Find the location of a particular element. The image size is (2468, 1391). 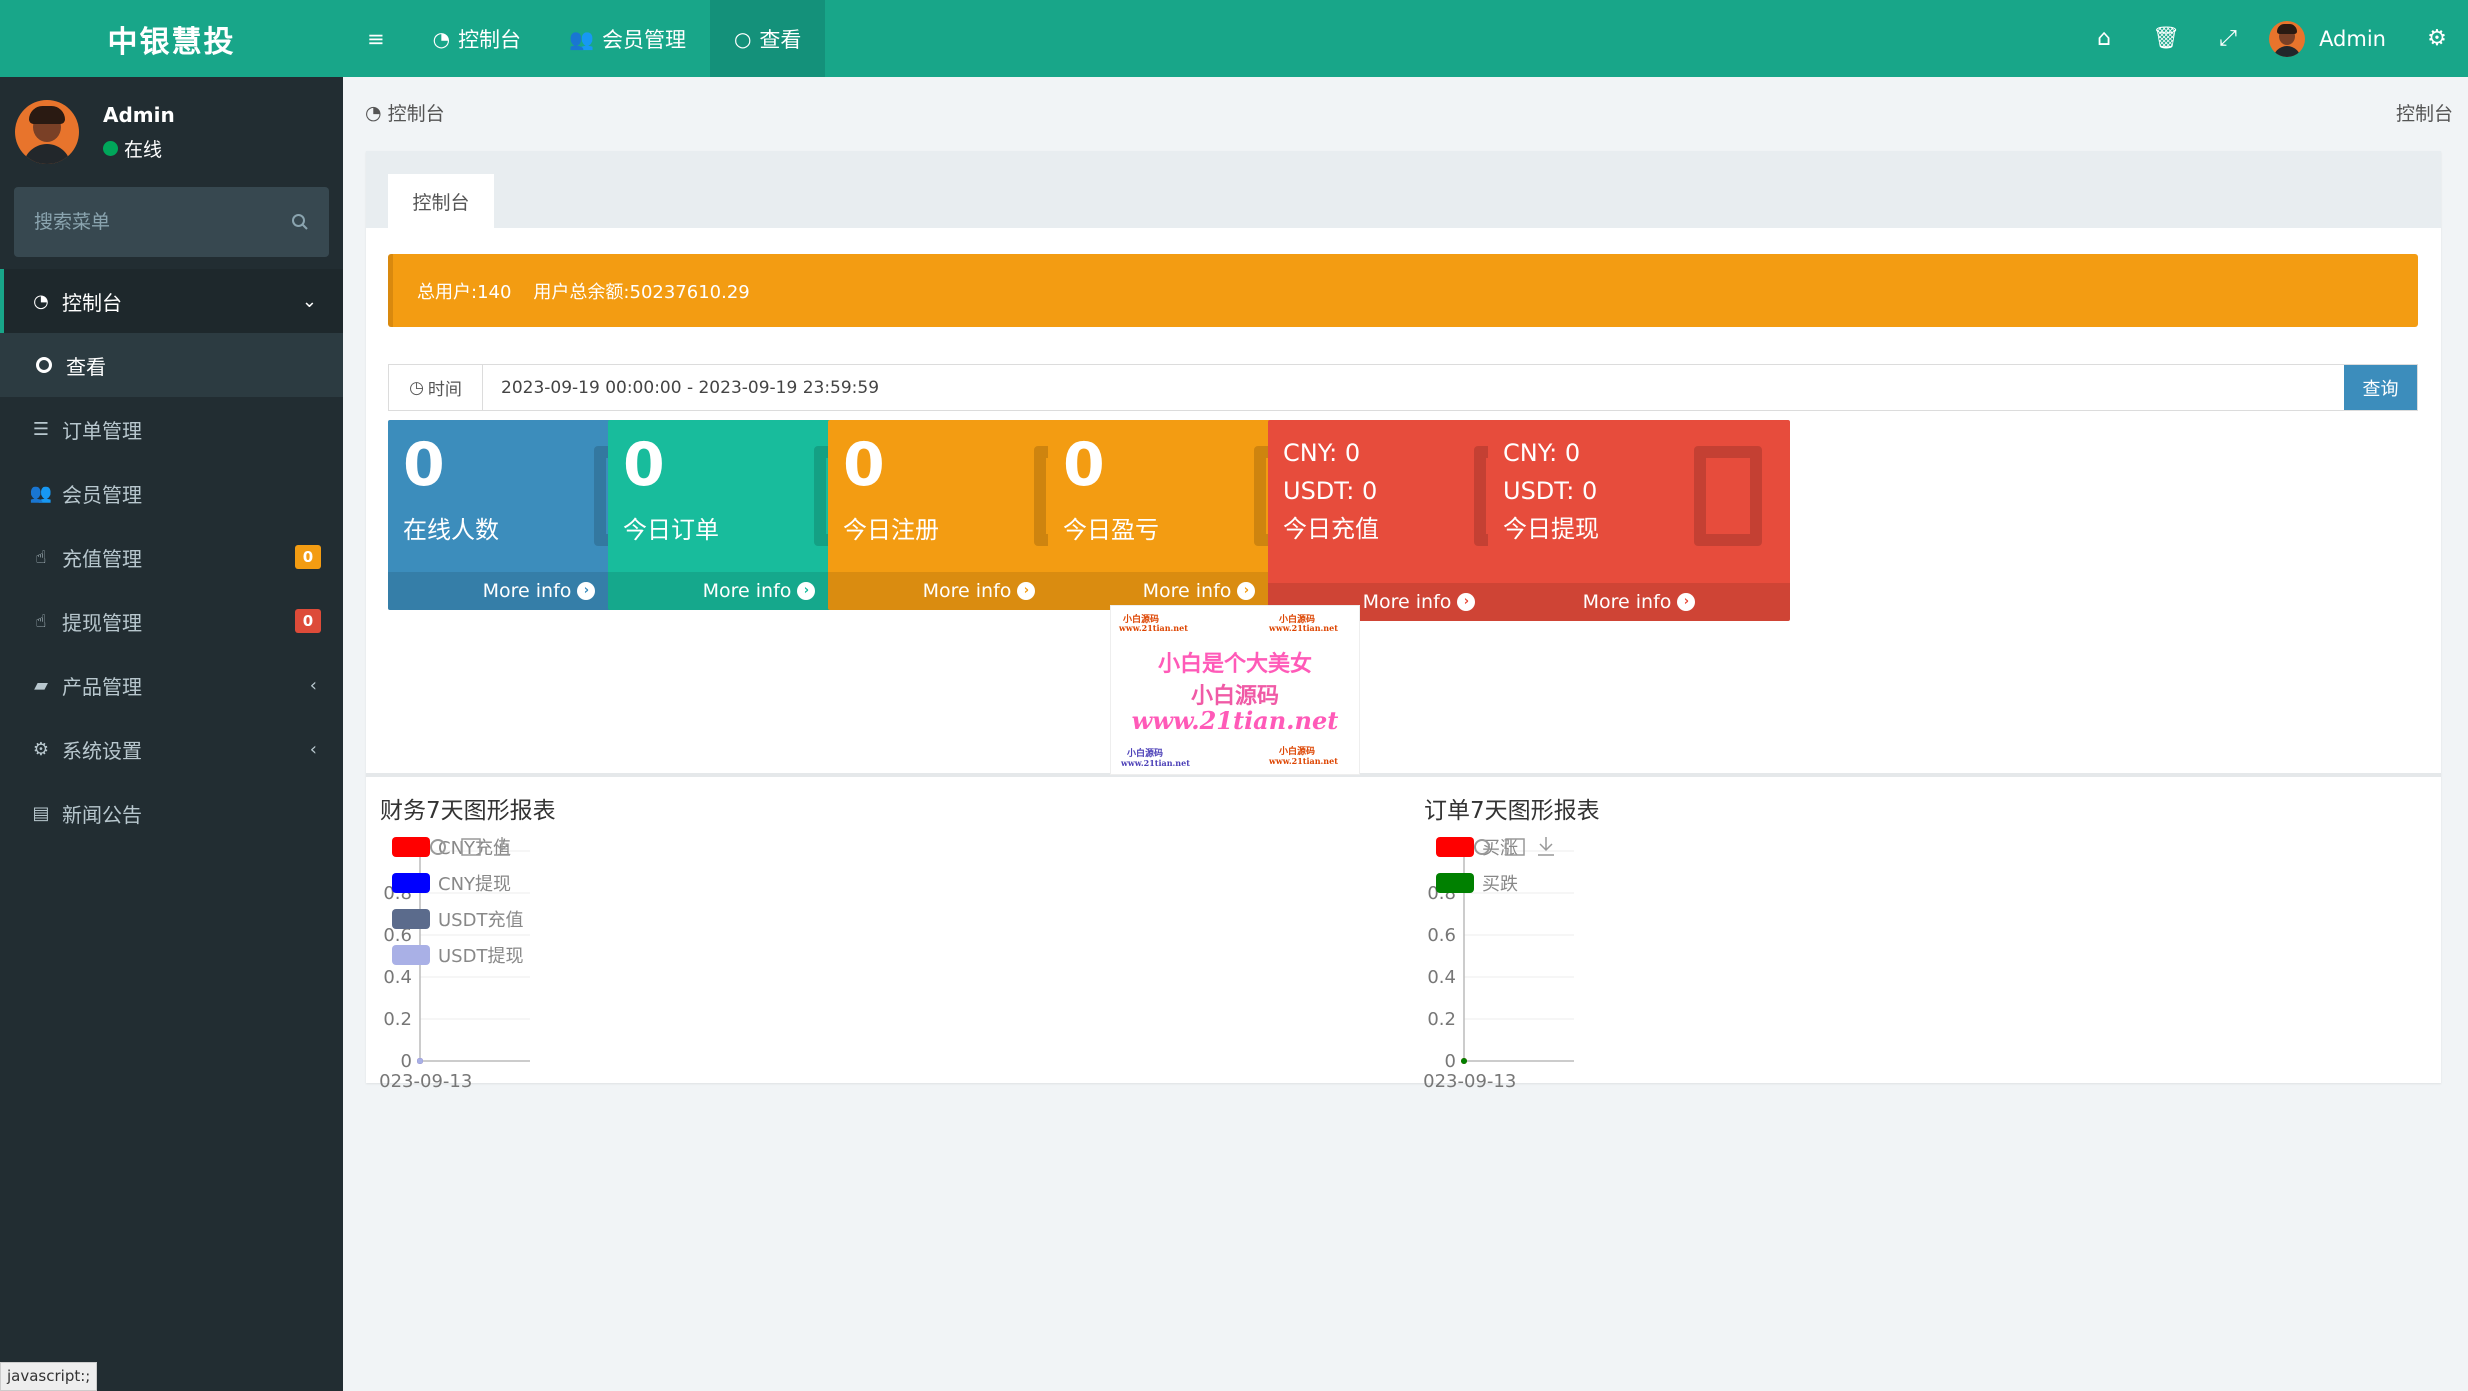

fullscreen-icon: ⤢ is located at coordinates (2228, 38).